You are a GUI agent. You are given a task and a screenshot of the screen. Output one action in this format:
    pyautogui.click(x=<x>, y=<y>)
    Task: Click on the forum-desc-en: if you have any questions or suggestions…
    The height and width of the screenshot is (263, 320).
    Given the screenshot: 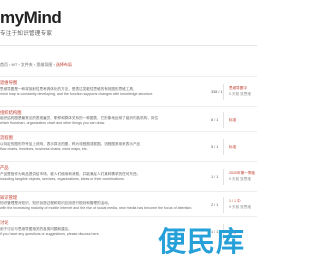 What is the action you would take?
    pyautogui.click(x=50, y=234)
    